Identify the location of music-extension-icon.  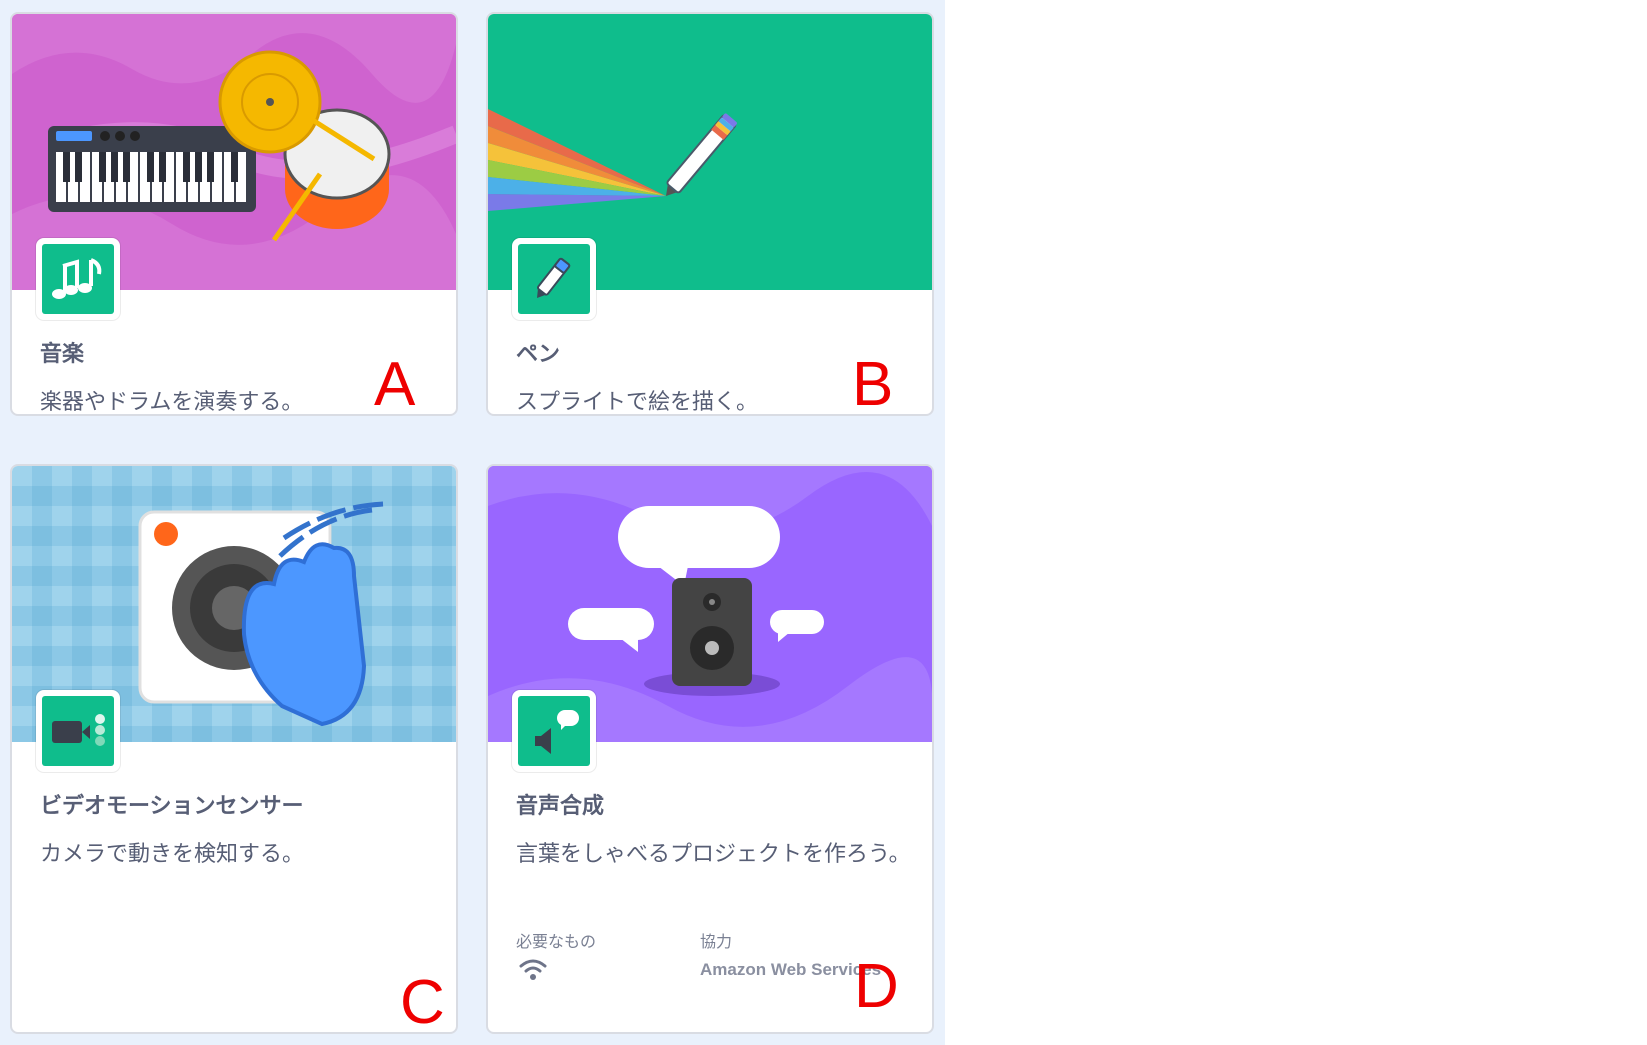
(78, 279).